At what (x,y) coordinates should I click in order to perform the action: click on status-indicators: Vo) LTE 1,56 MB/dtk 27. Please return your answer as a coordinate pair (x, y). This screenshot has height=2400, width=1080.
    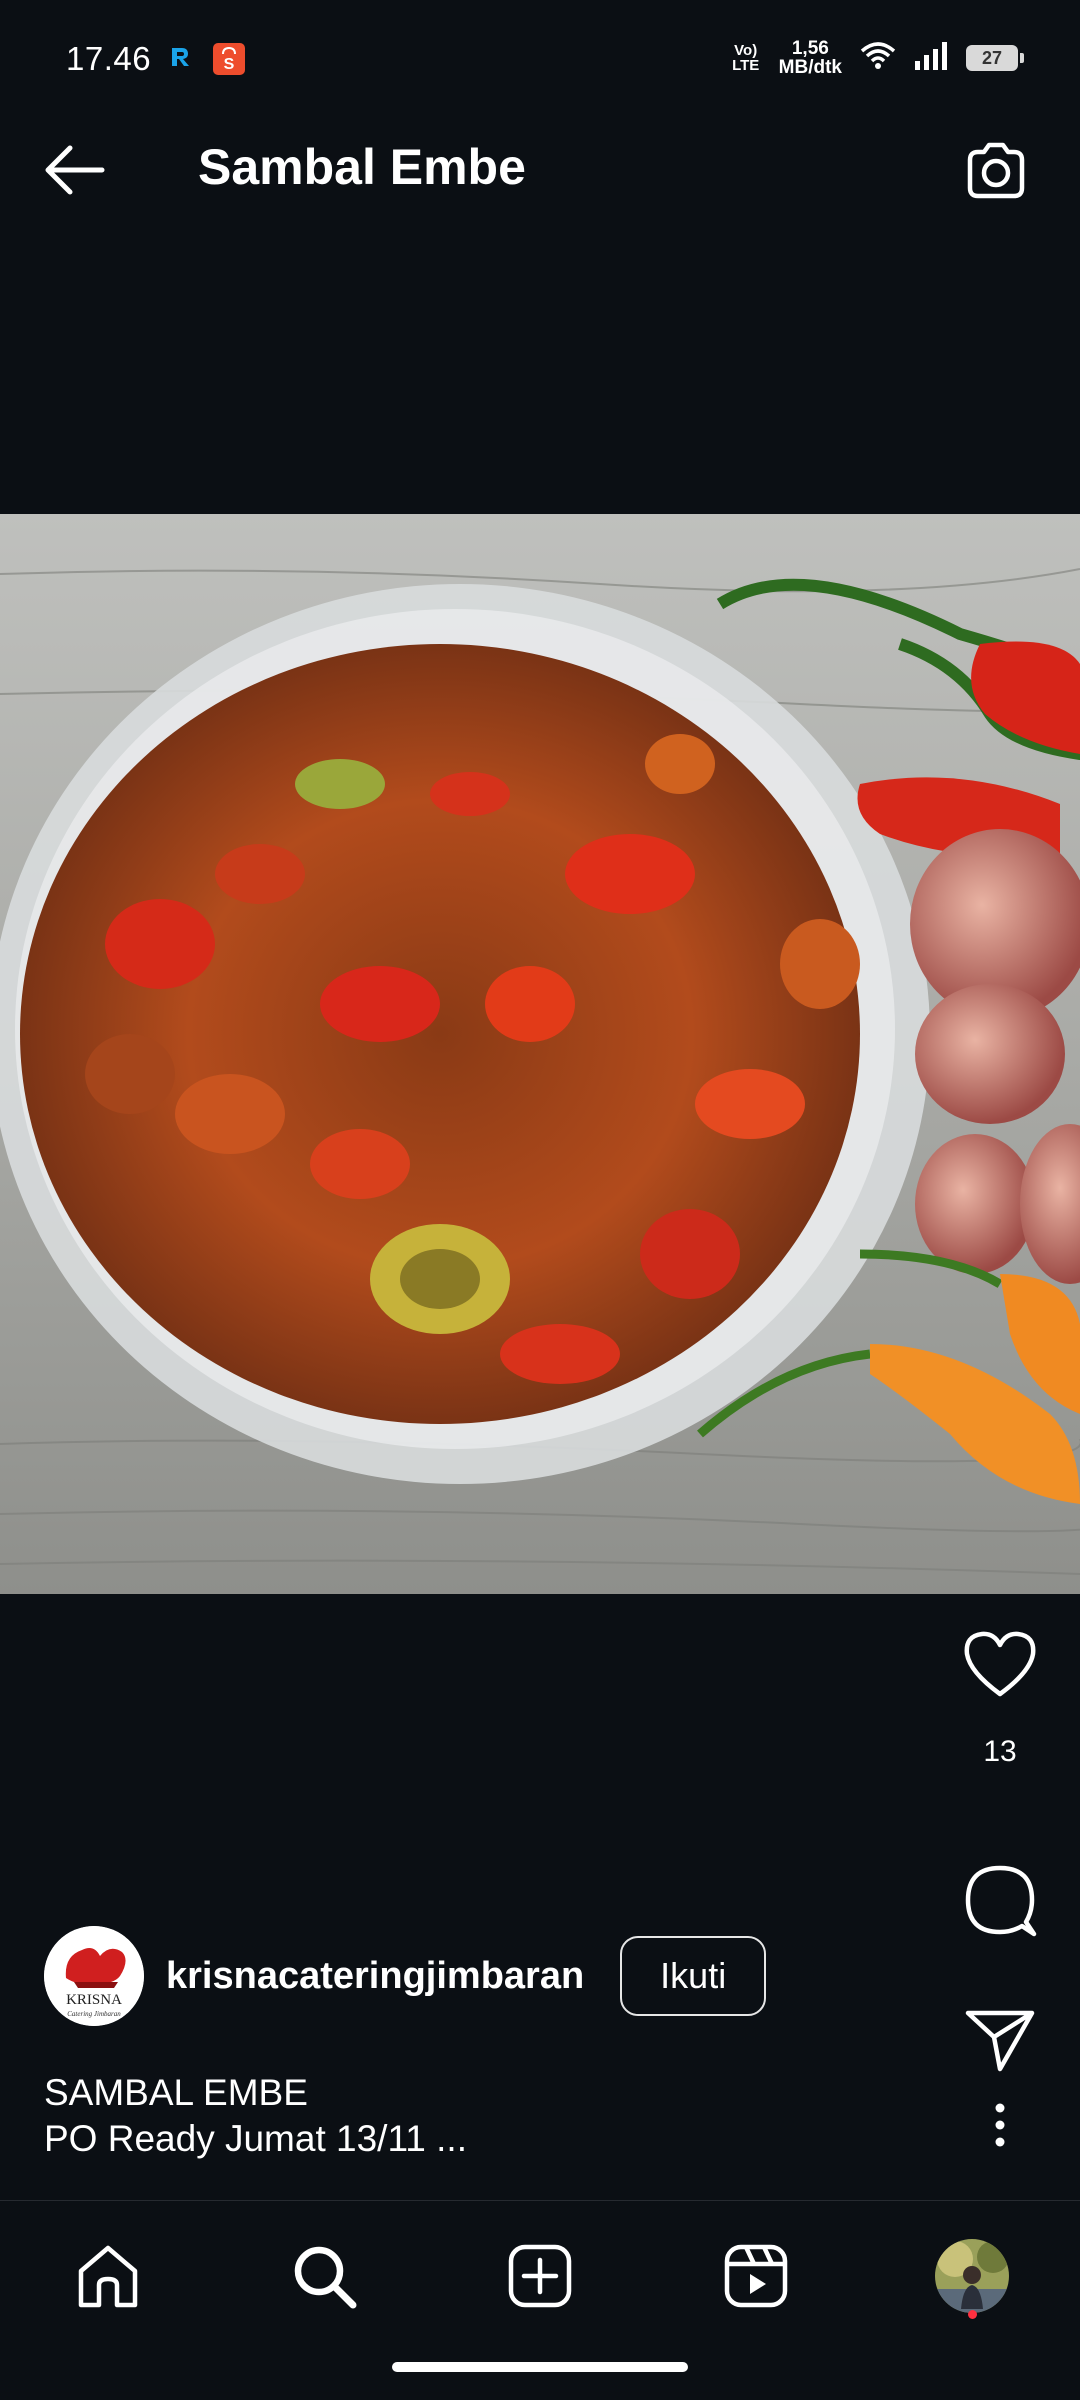
    Looking at the image, I should click on (877, 58).